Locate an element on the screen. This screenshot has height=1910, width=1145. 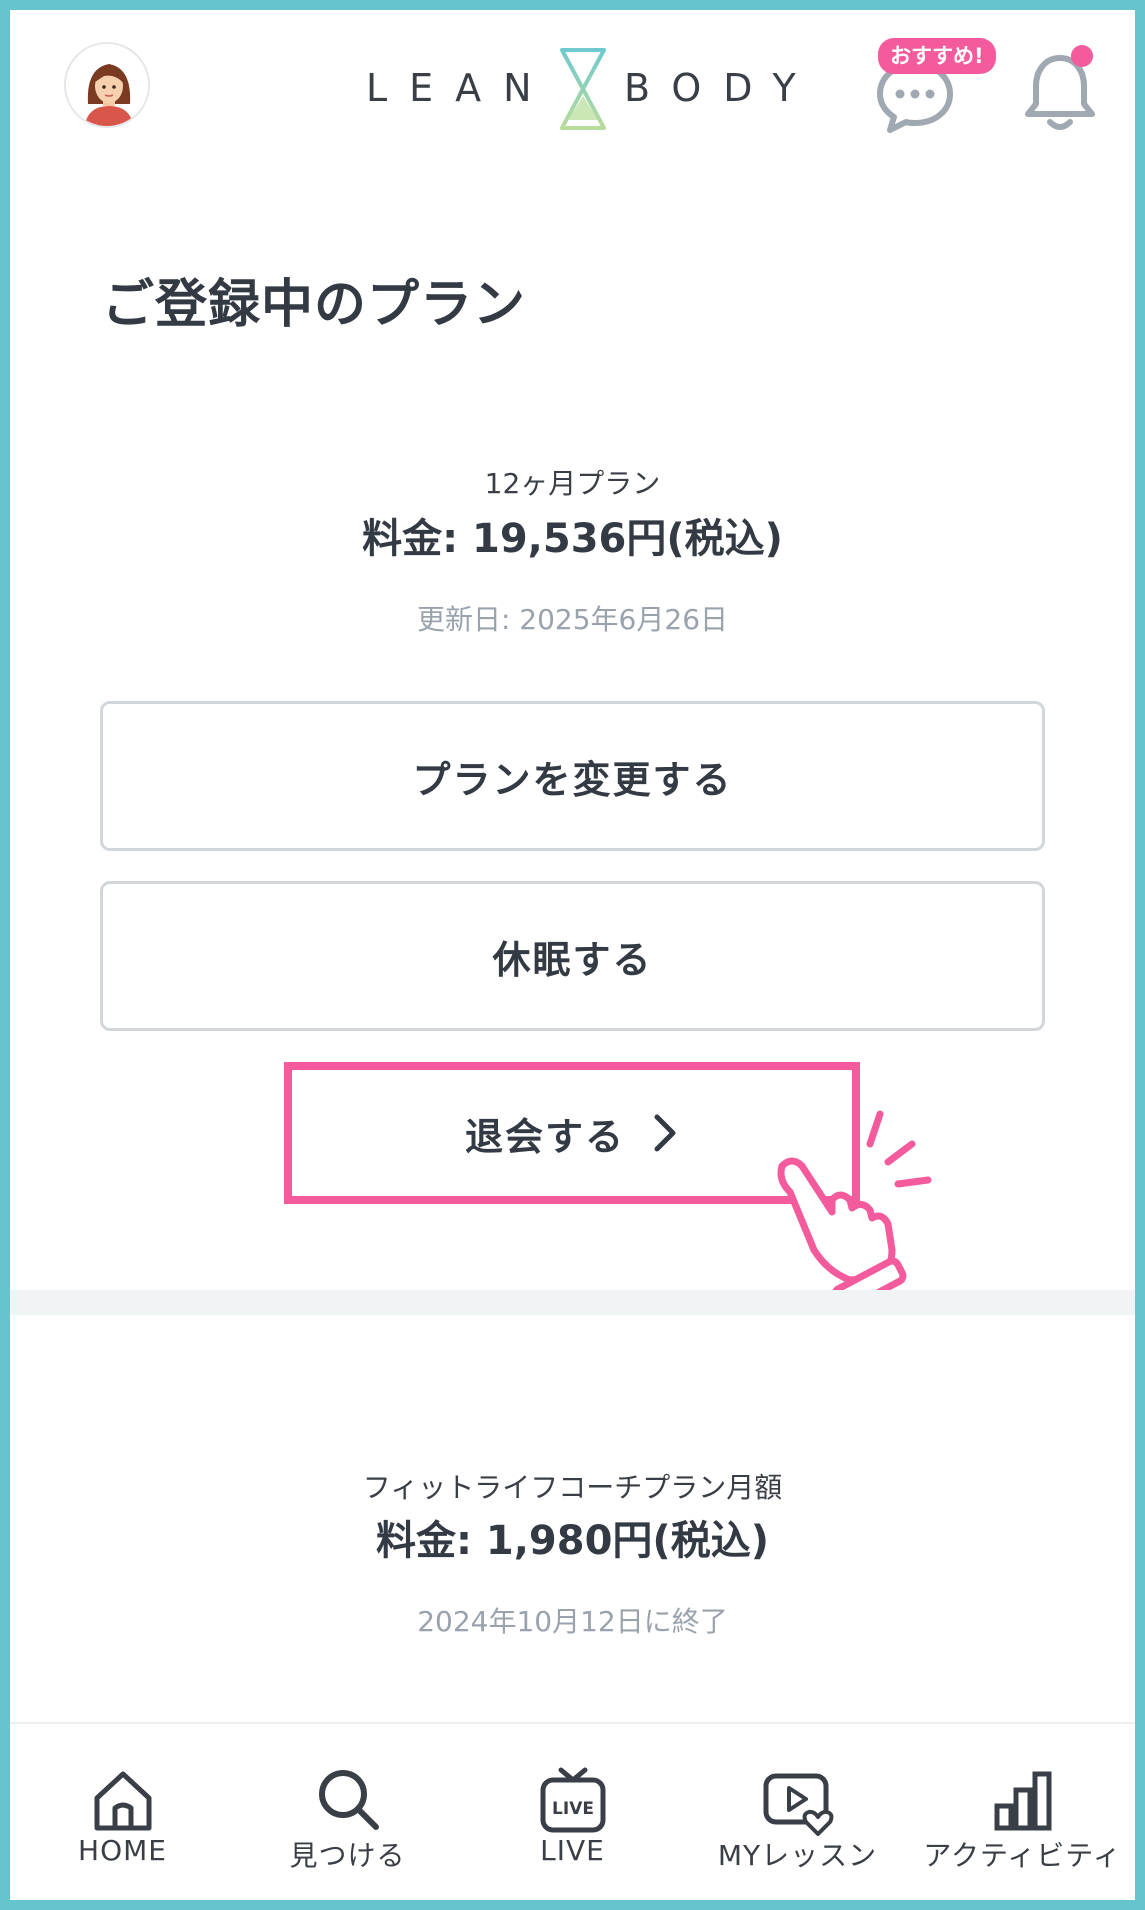
bottom-nav: HOME 見つける LIVE LIVE MYレッスン アクティビティ is located at coordinates (572, 1811).